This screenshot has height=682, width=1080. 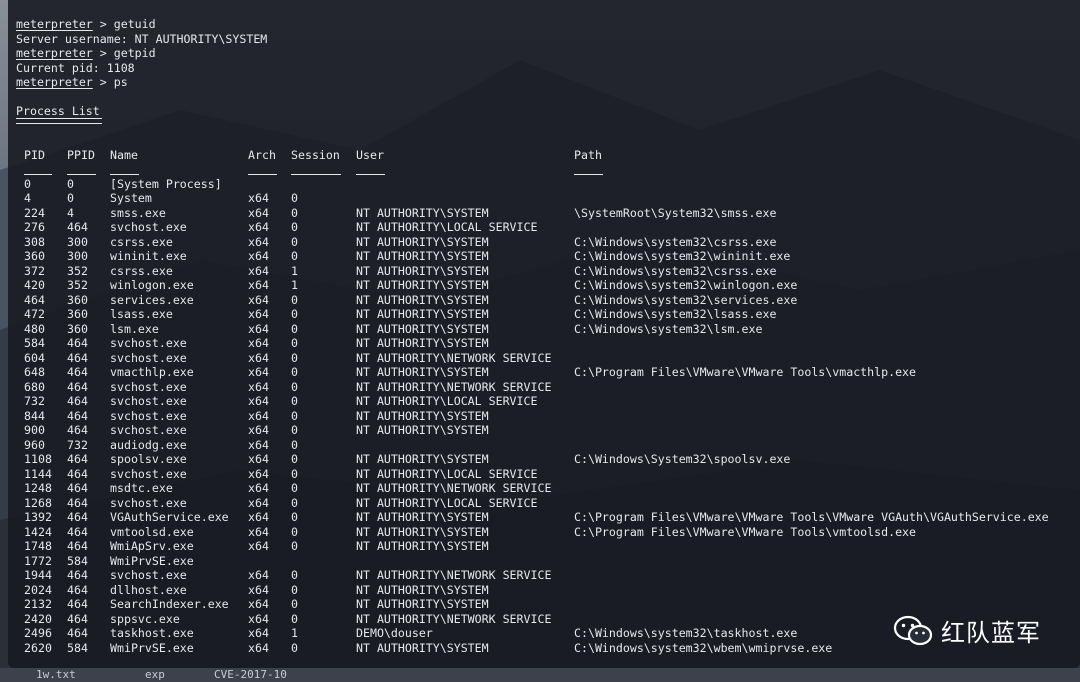 What do you see at coordinates (34, 415) in the screenshot?
I see `cell-pid: 844` at bounding box center [34, 415].